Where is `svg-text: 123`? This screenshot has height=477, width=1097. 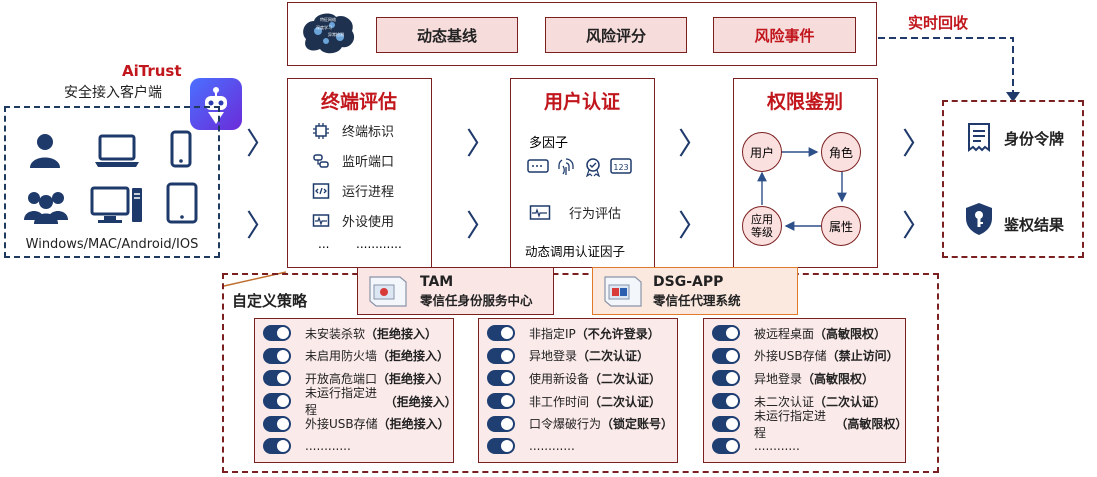
svg-text: 123 is located at coordinates (620, 167).